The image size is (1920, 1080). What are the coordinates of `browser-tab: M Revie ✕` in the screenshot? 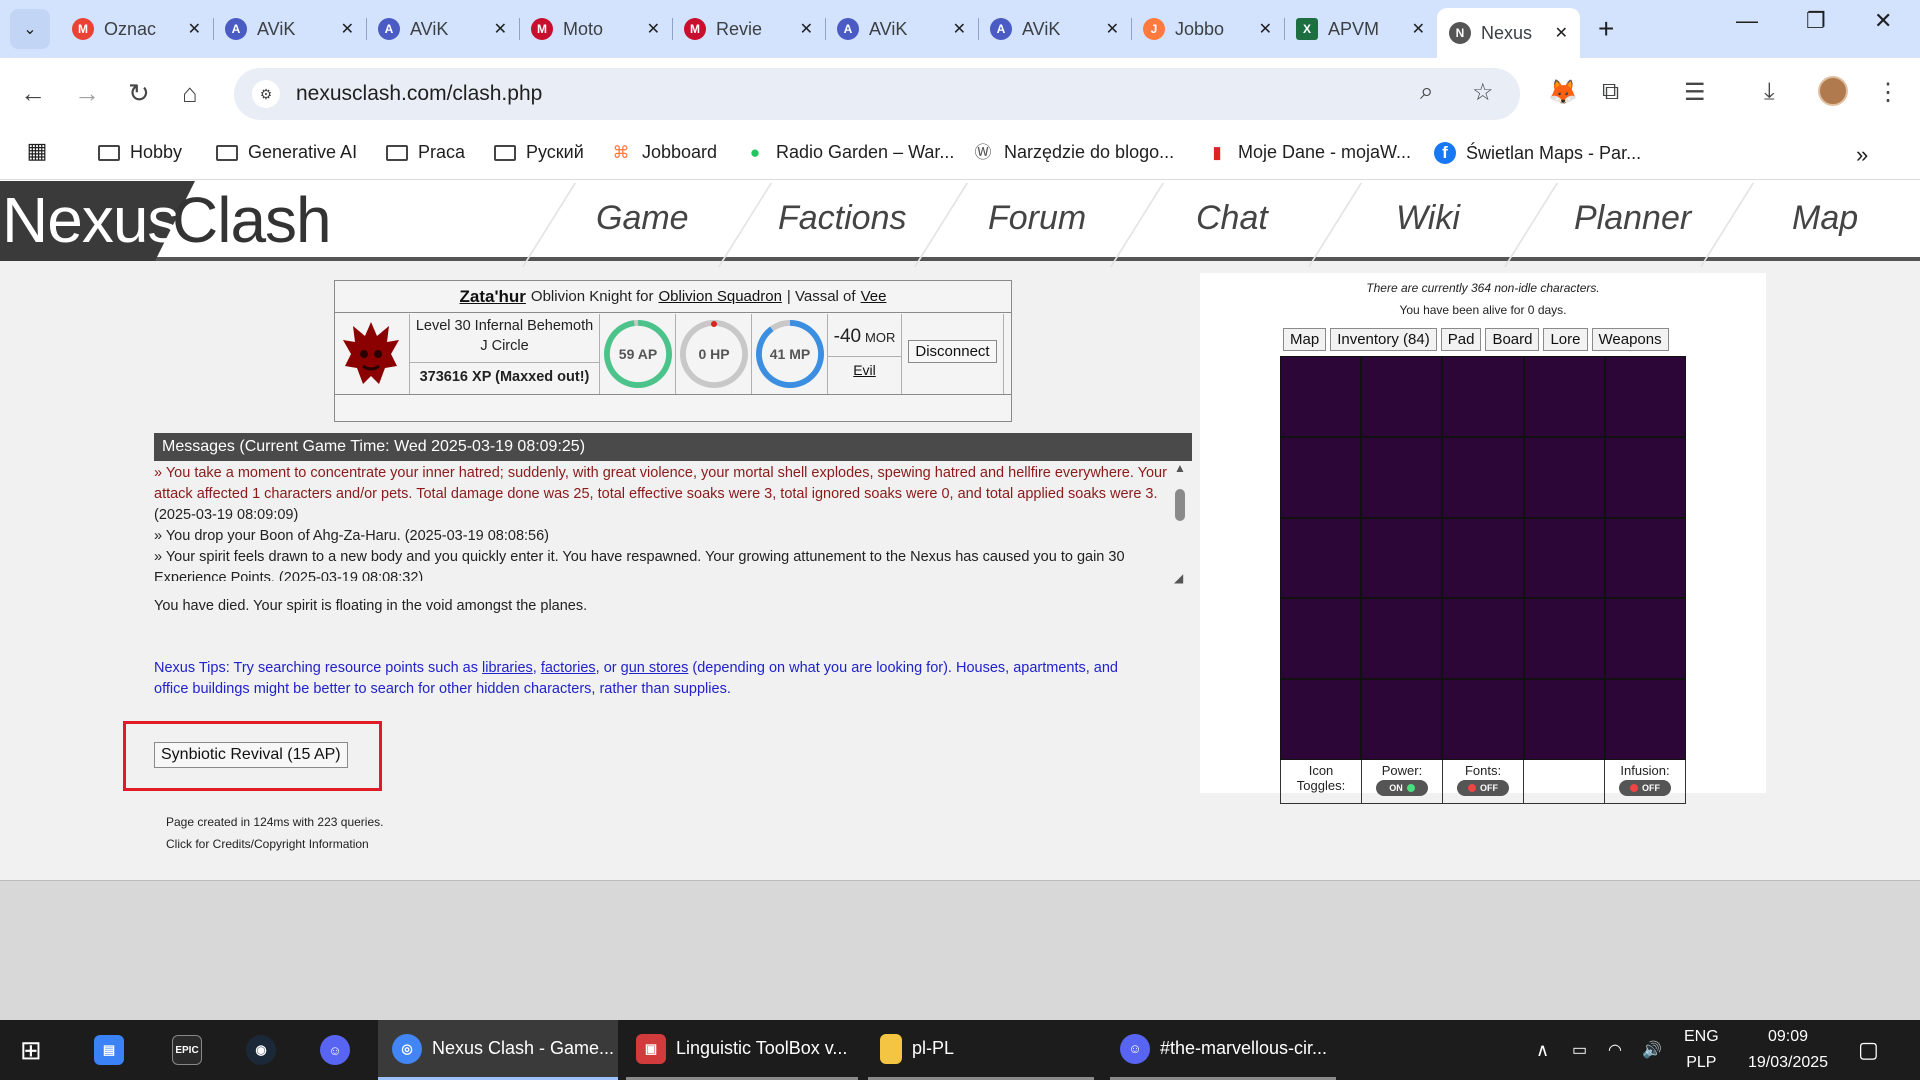 It's located at (748, 29).